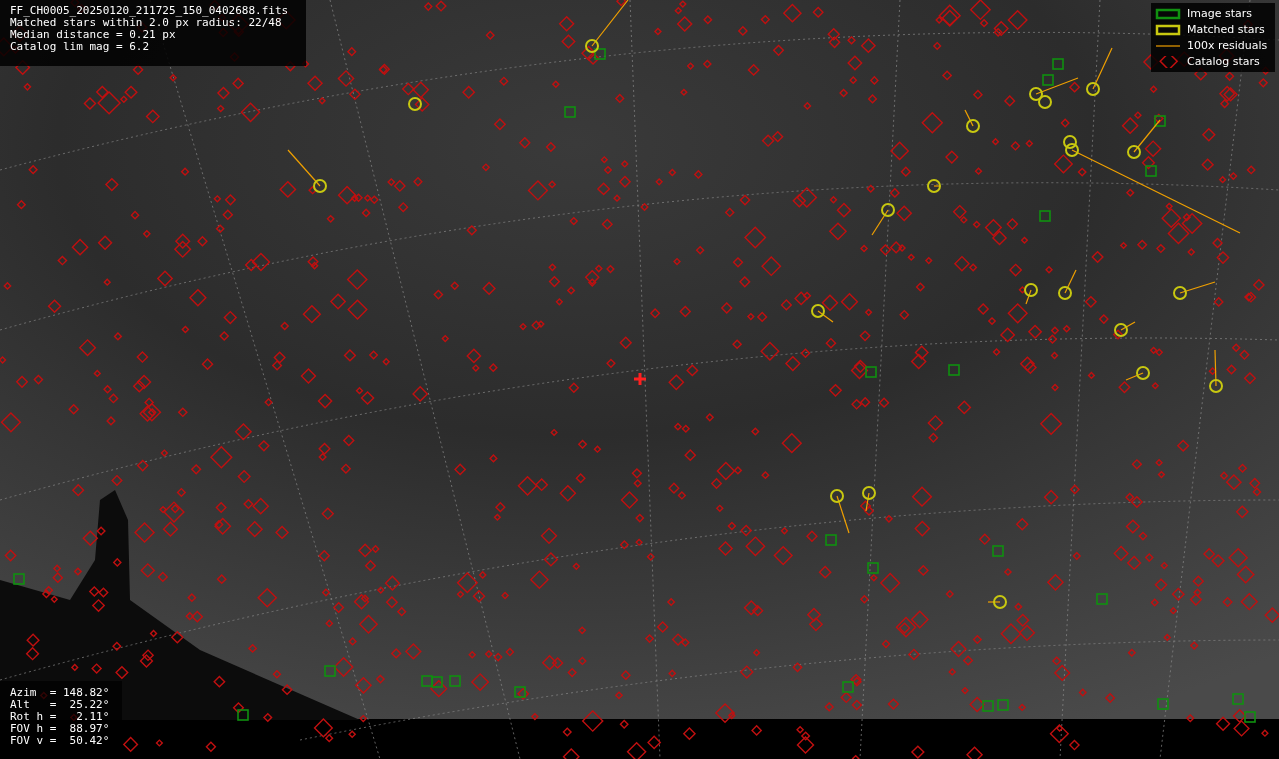 This screenshot has width=1279, height=759. I want to click on pointing-text: FOV h = 88.97°, so click(60, 729).